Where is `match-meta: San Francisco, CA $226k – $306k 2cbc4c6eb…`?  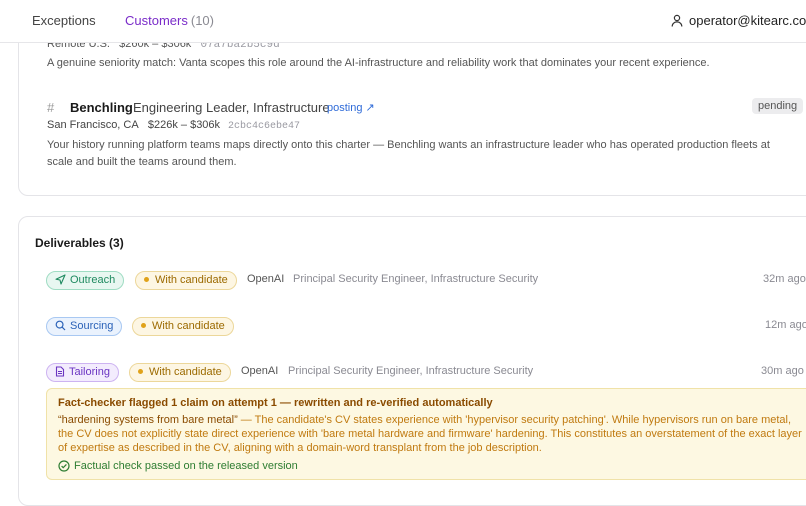
match-meta: San Francisco, CA $226k – $306k 2cbc4c6eb… is located at coordinates (173, 125).